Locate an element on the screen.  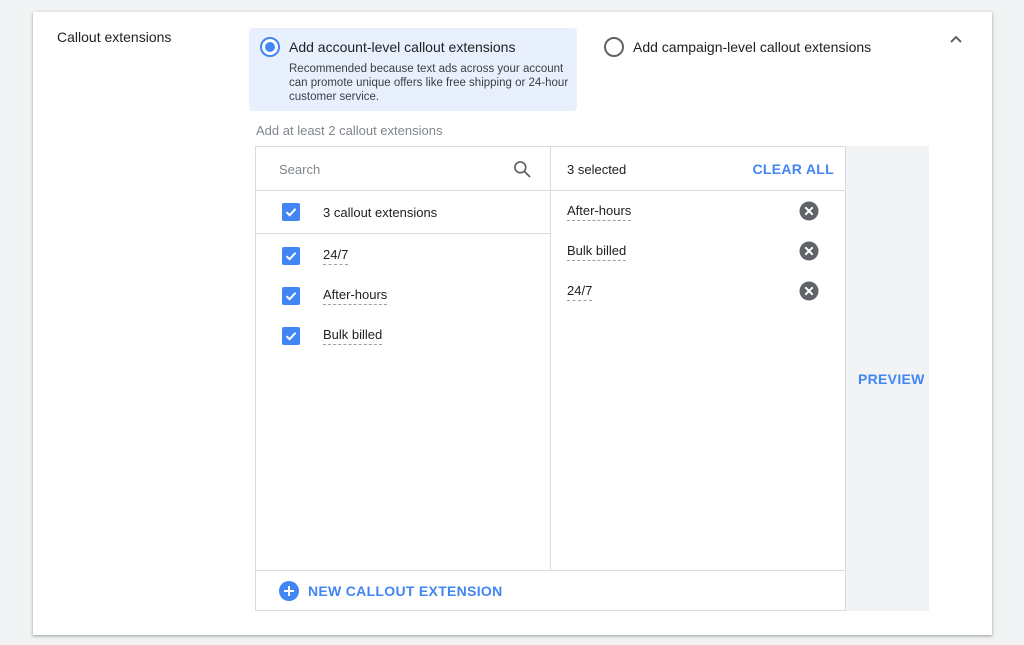
picker-footer: NEW CALLOUT EXTENSION is located at coordinates (550, 590).